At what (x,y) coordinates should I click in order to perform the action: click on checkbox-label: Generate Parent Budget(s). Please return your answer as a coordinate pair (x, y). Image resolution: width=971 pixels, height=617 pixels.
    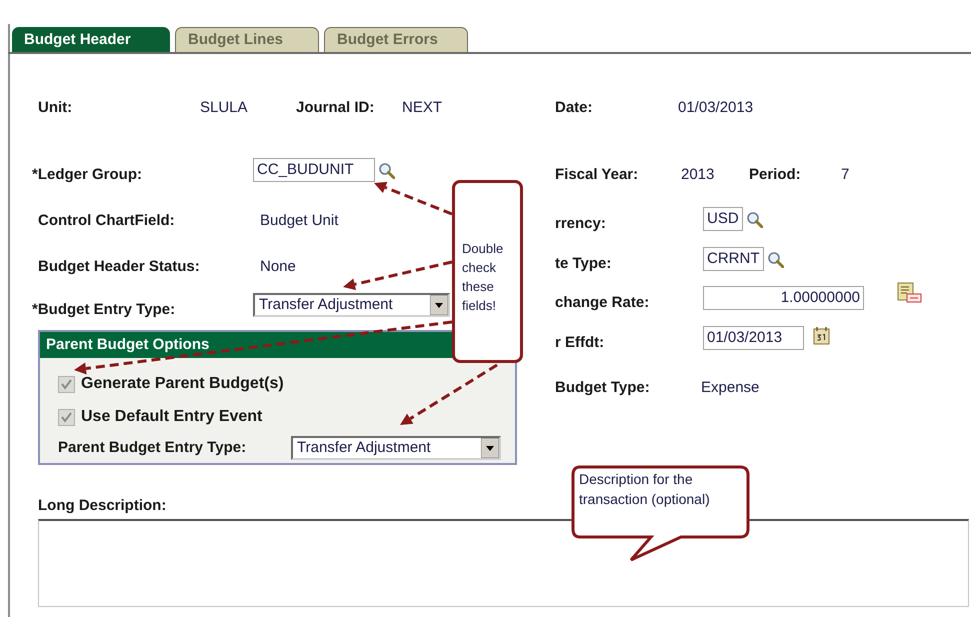
    Looking at the image, I should click on (182, 384).